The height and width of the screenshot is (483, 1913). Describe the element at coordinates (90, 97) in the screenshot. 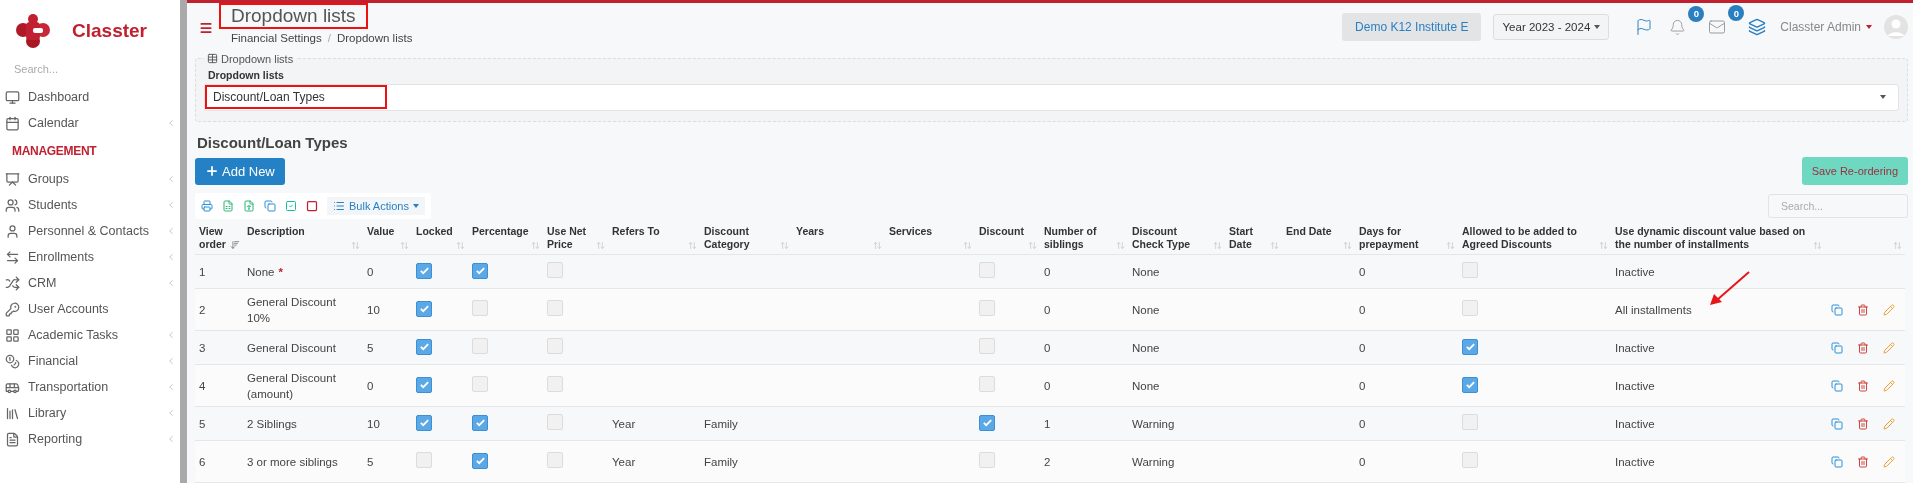

I see `sidebar-item: Dashboard` at that location.